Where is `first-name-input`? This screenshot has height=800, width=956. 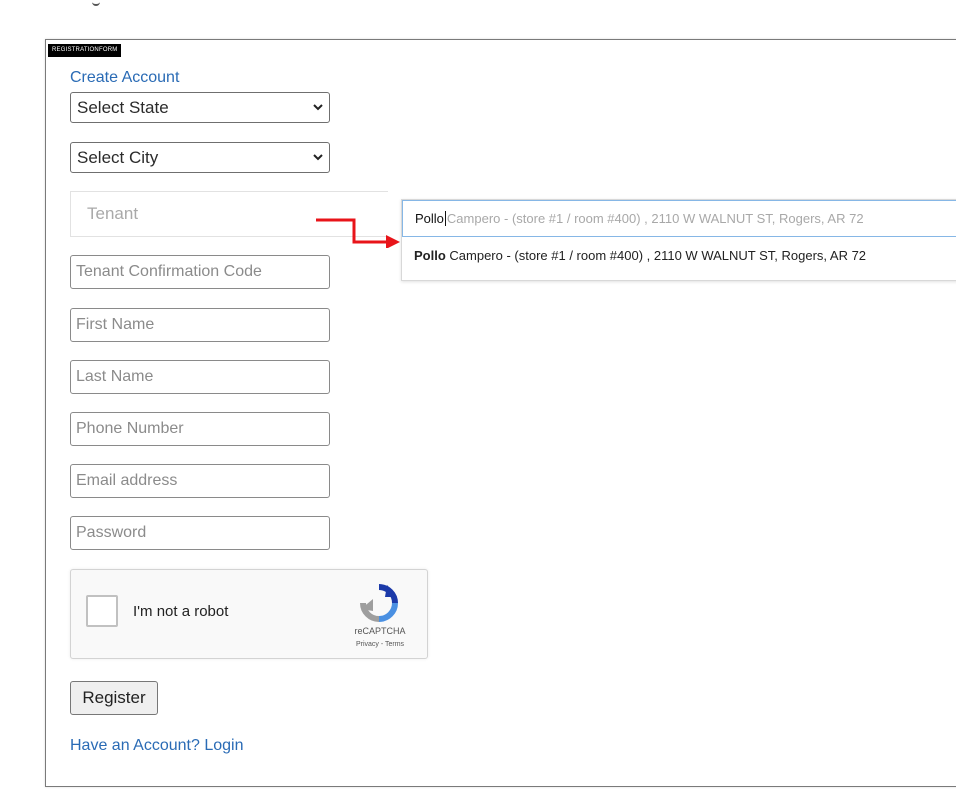
first-name-input is located at coordinates (200, 325).